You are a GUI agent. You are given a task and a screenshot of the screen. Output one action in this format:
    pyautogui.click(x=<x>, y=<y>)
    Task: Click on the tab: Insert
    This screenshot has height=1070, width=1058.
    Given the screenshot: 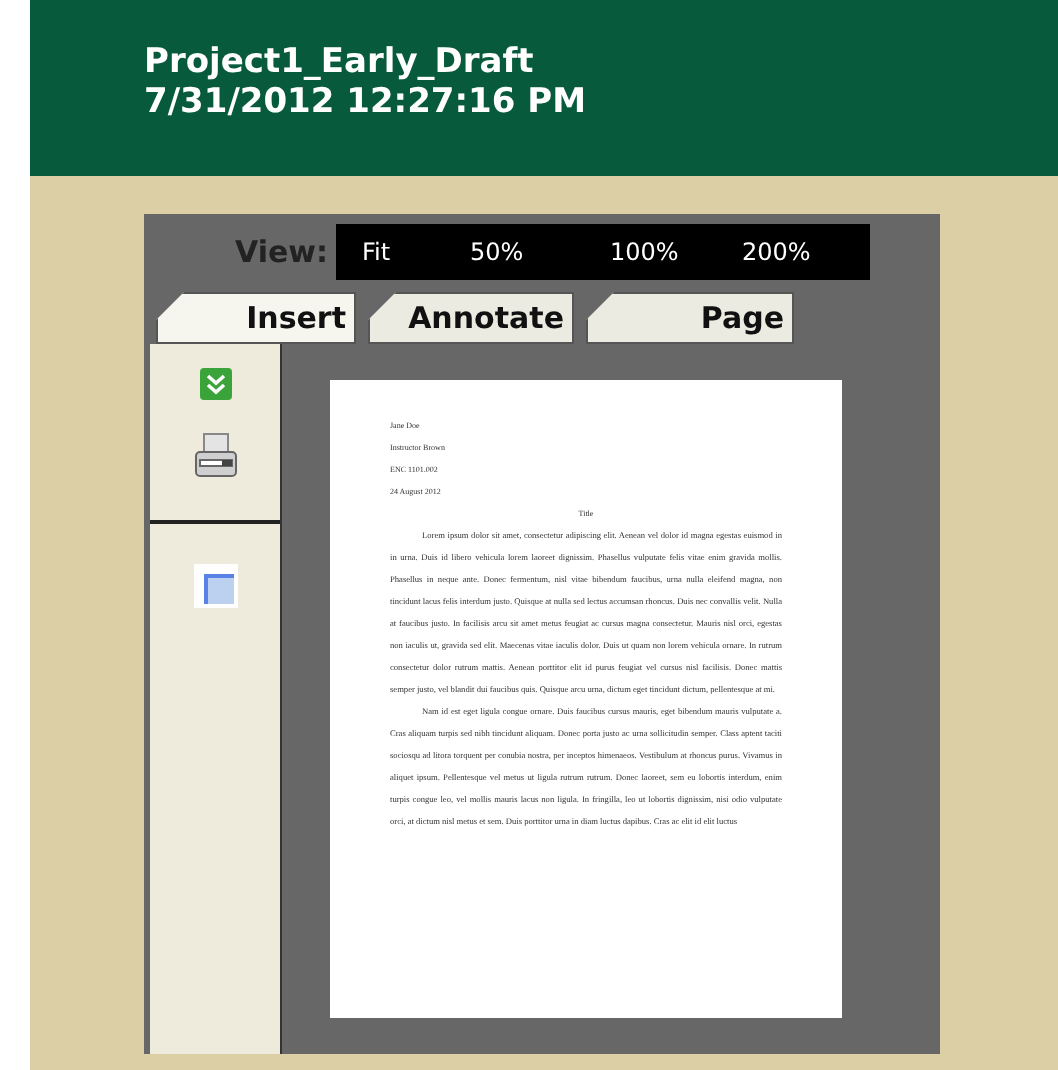 What is the action you would take?
    pyautogui.click(x=256, y=318)
    